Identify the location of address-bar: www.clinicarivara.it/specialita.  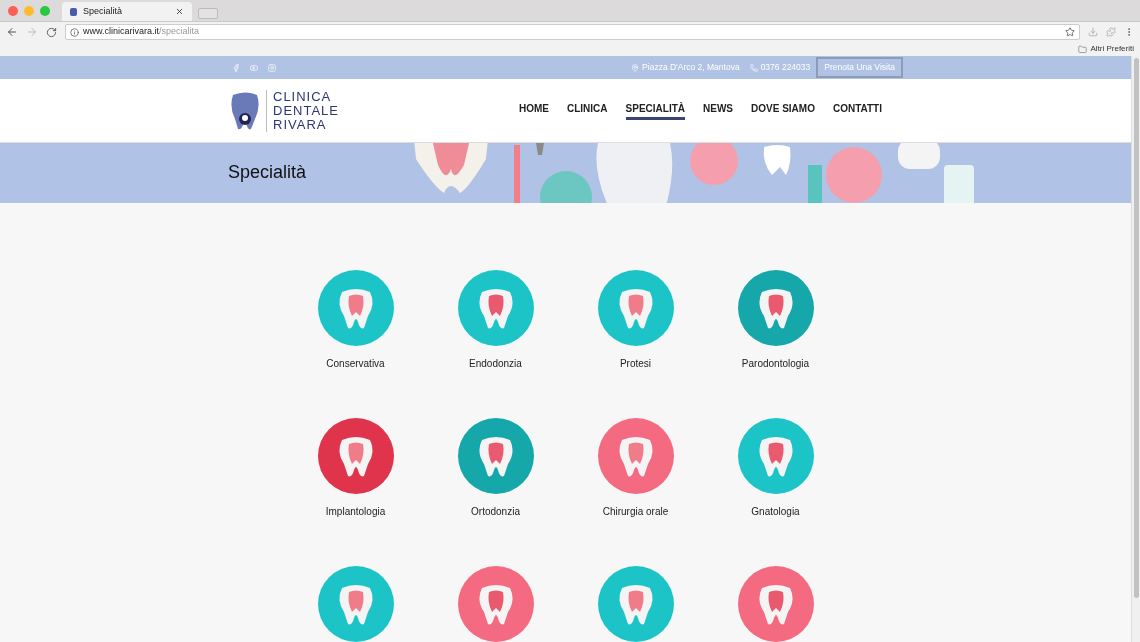
(572, 32).